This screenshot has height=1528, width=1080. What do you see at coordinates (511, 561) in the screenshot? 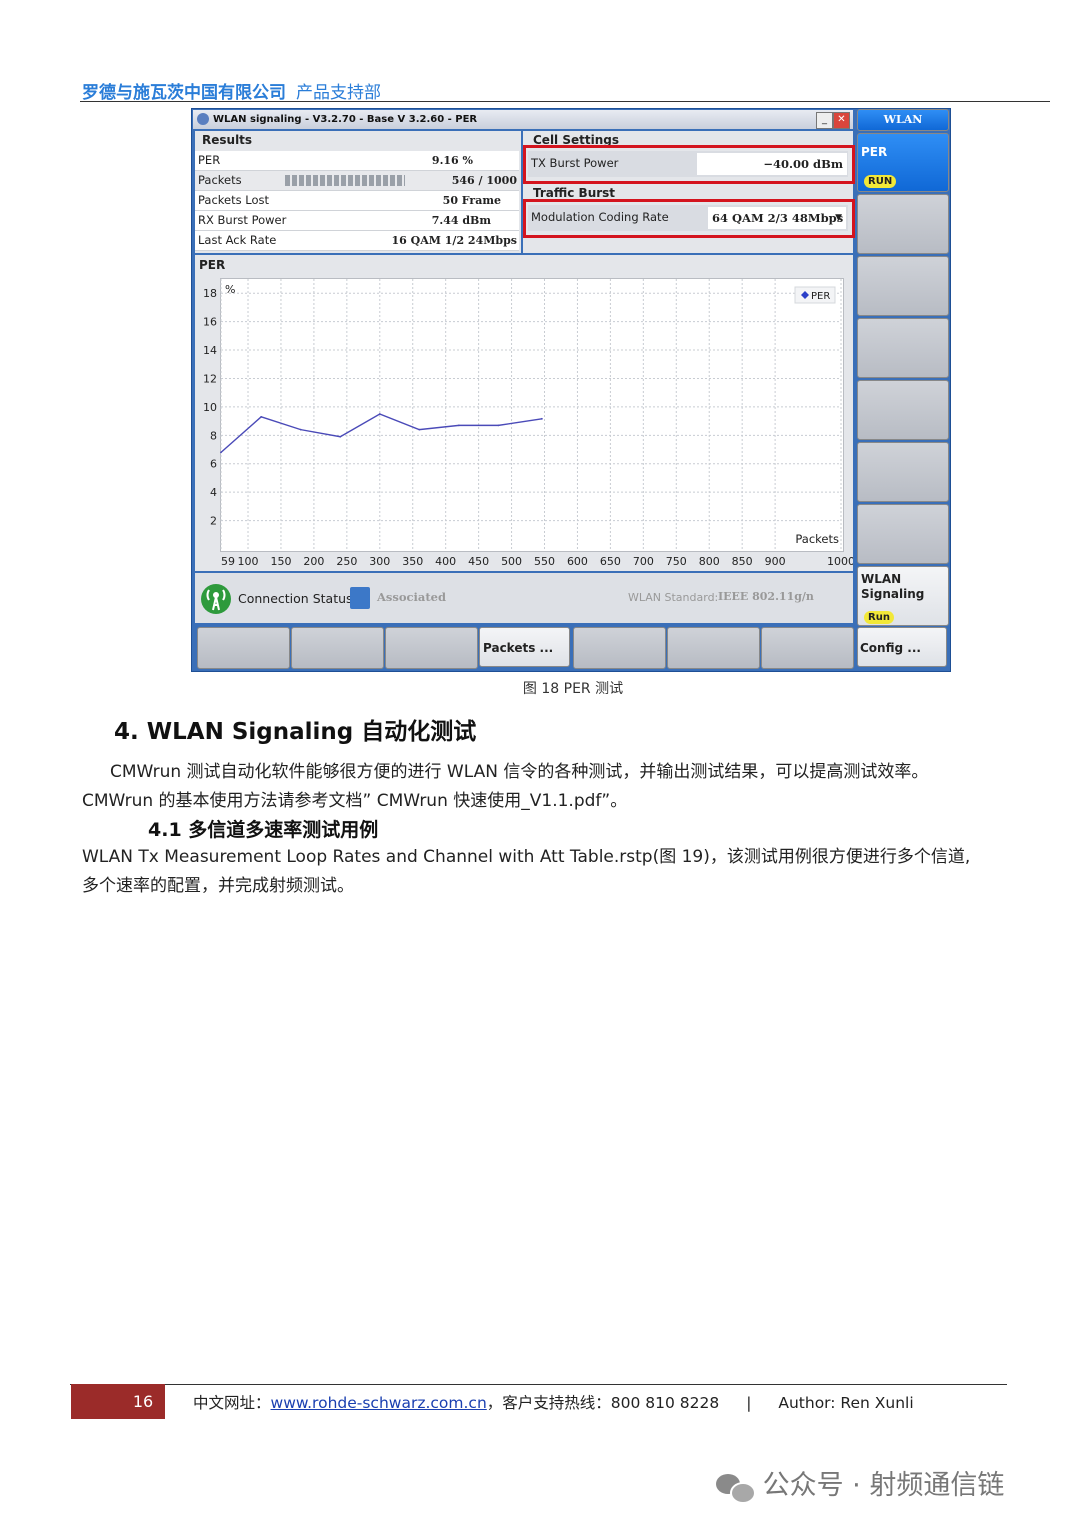
I see `x-tick-label: 500` at bounding box center [511, 561].